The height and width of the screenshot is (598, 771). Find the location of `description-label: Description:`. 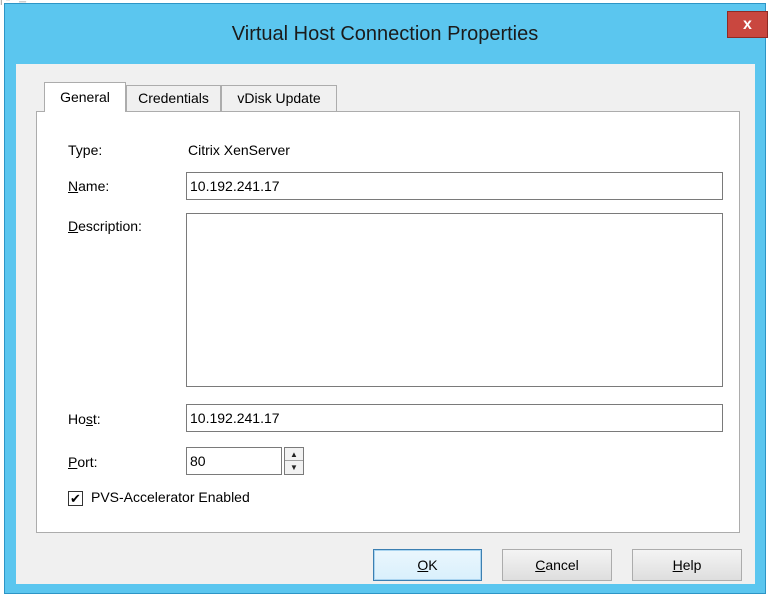

description-label: Description: is located at coordinates (105, 226).